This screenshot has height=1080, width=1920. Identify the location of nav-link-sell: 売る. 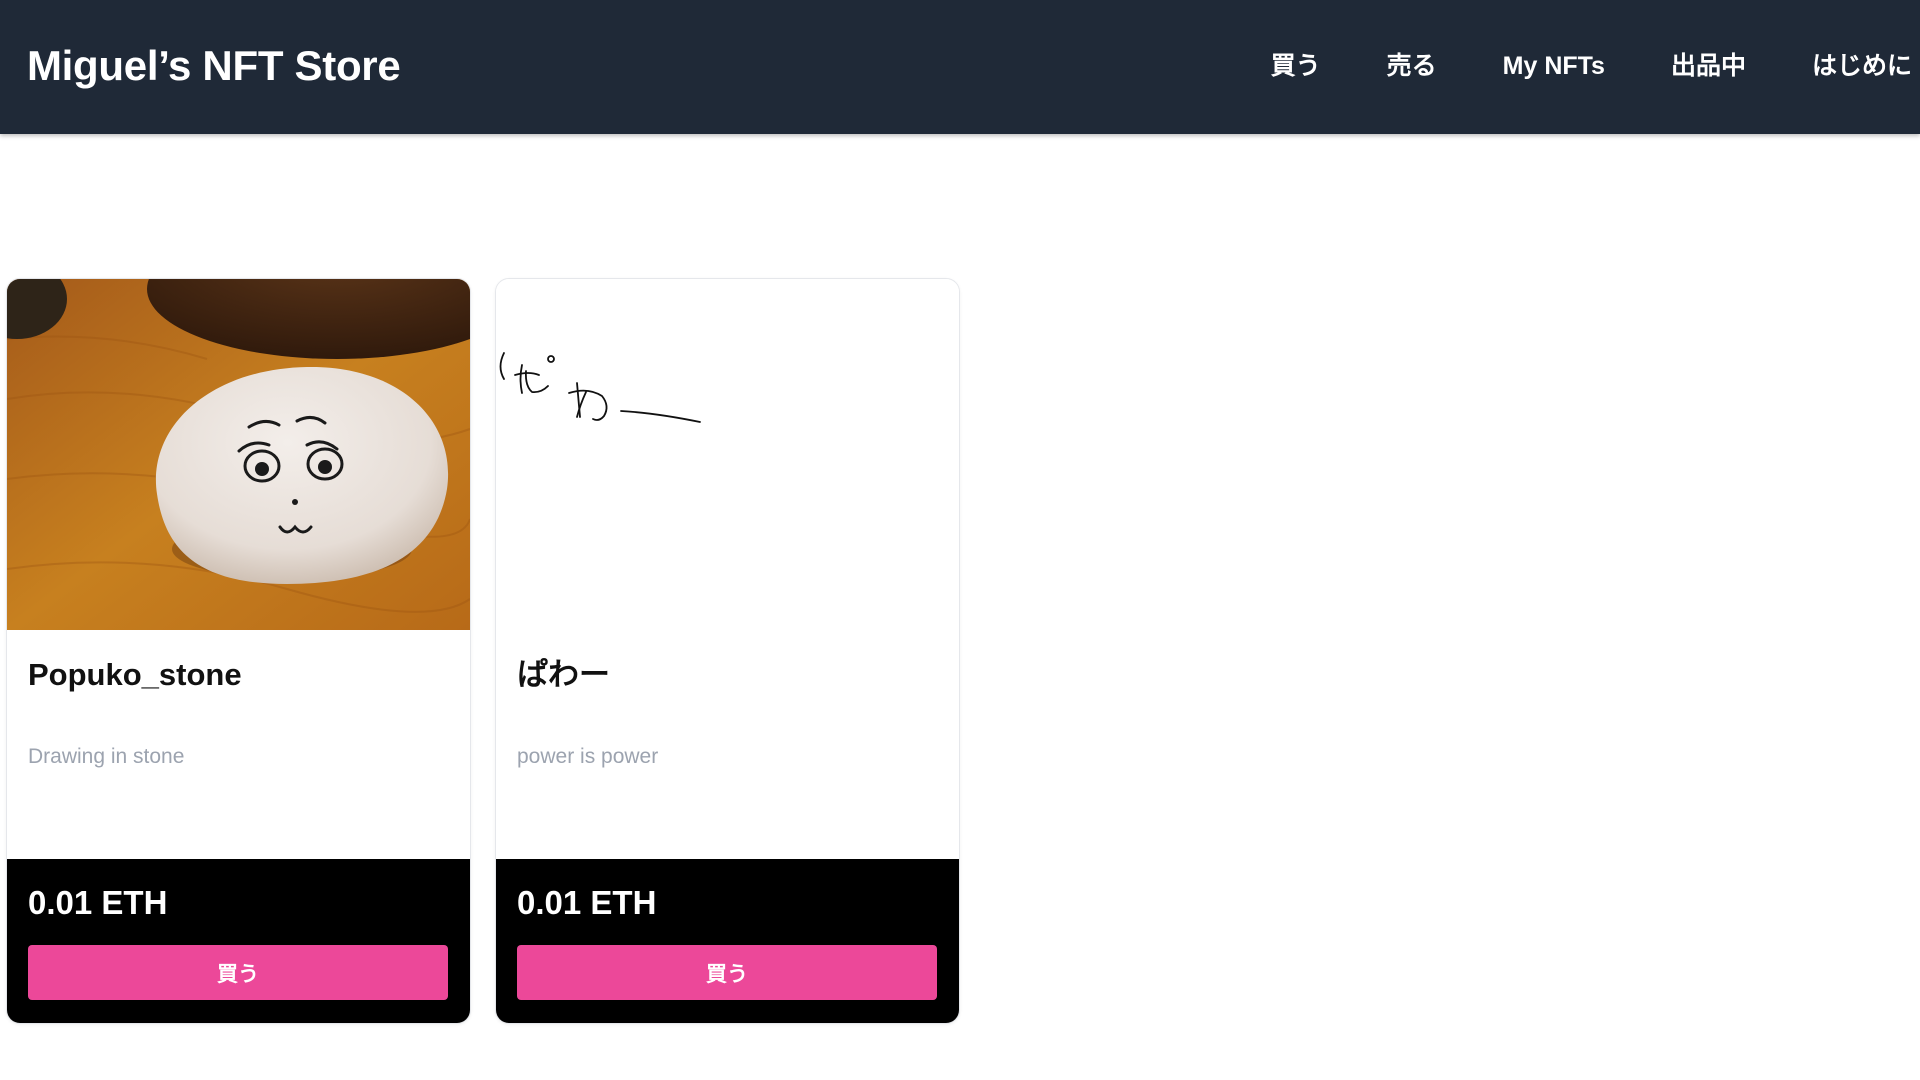
(1412, 66).